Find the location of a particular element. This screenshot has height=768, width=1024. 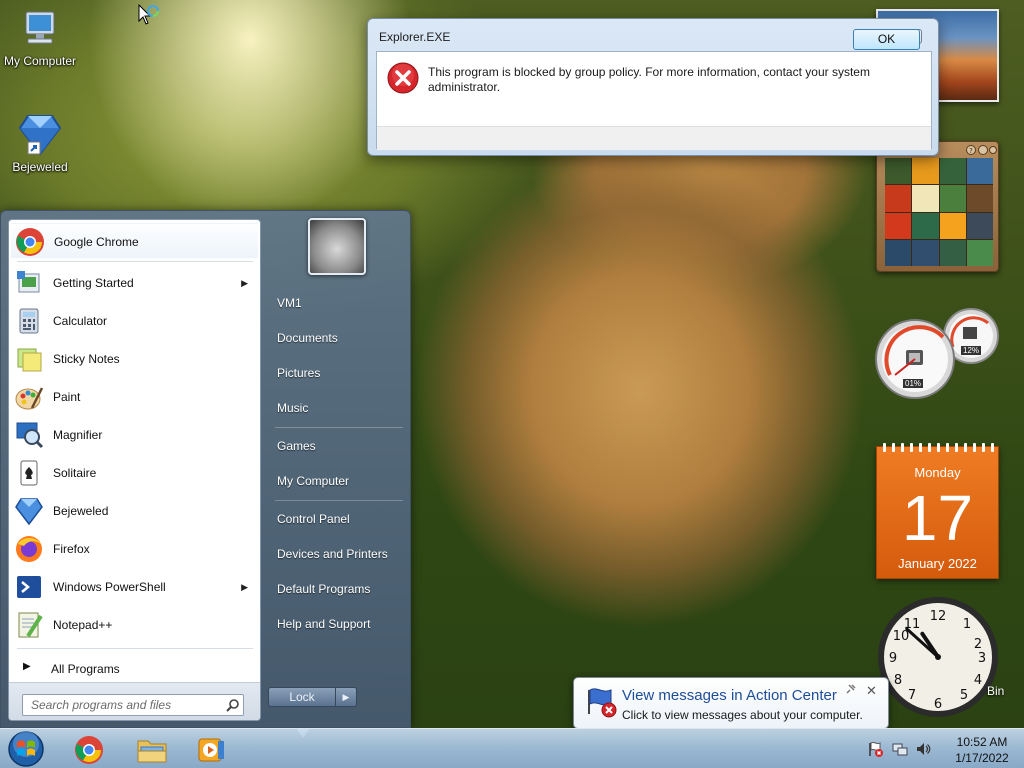

ok-button: OK is located at coordinates (886, 39).